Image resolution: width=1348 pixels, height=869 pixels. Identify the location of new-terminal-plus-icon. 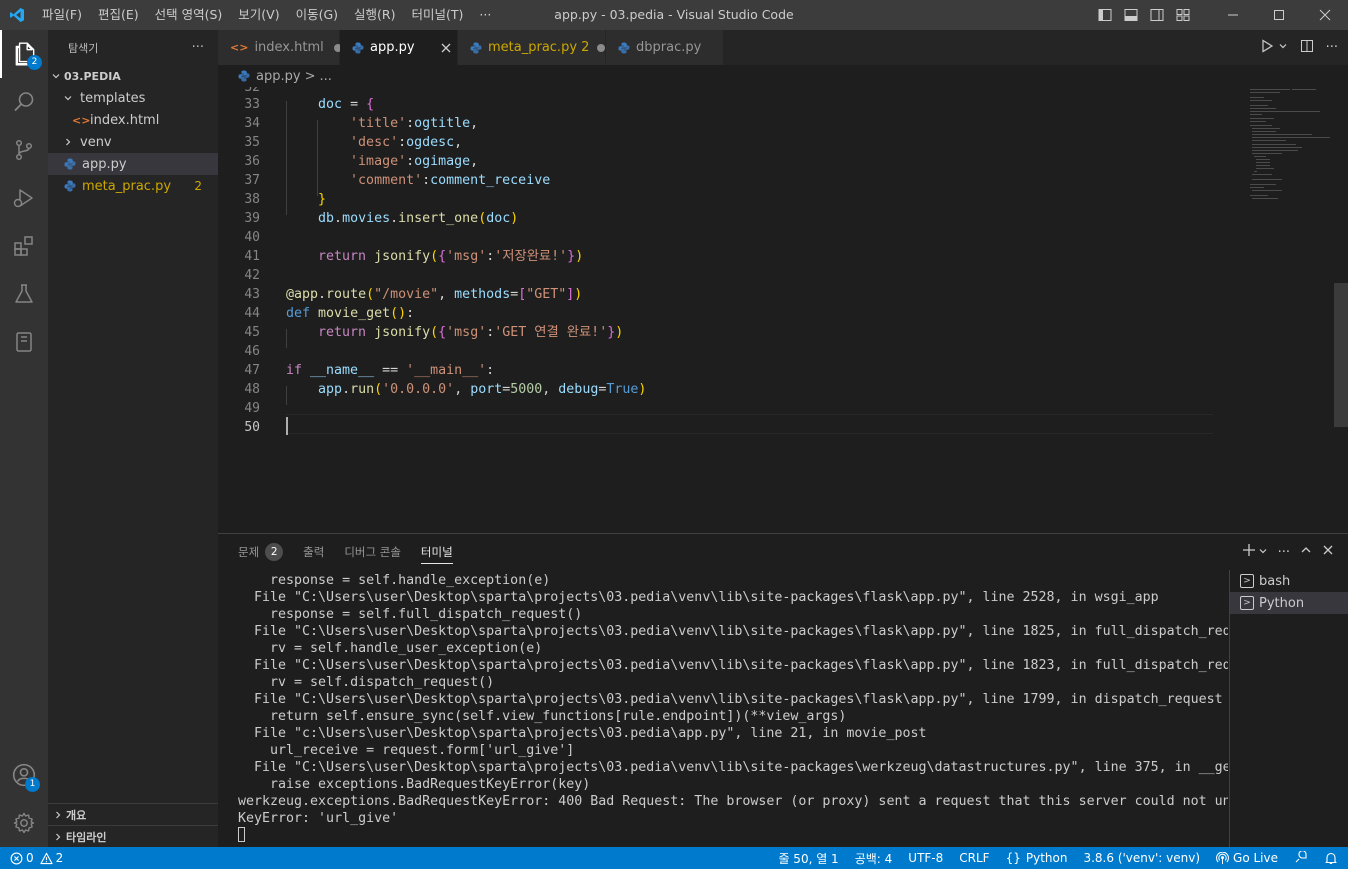
(1249, 552).